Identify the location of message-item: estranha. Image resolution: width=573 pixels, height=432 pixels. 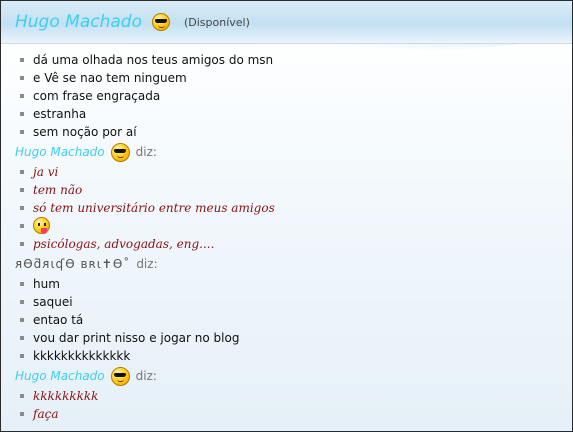
(293, 114).